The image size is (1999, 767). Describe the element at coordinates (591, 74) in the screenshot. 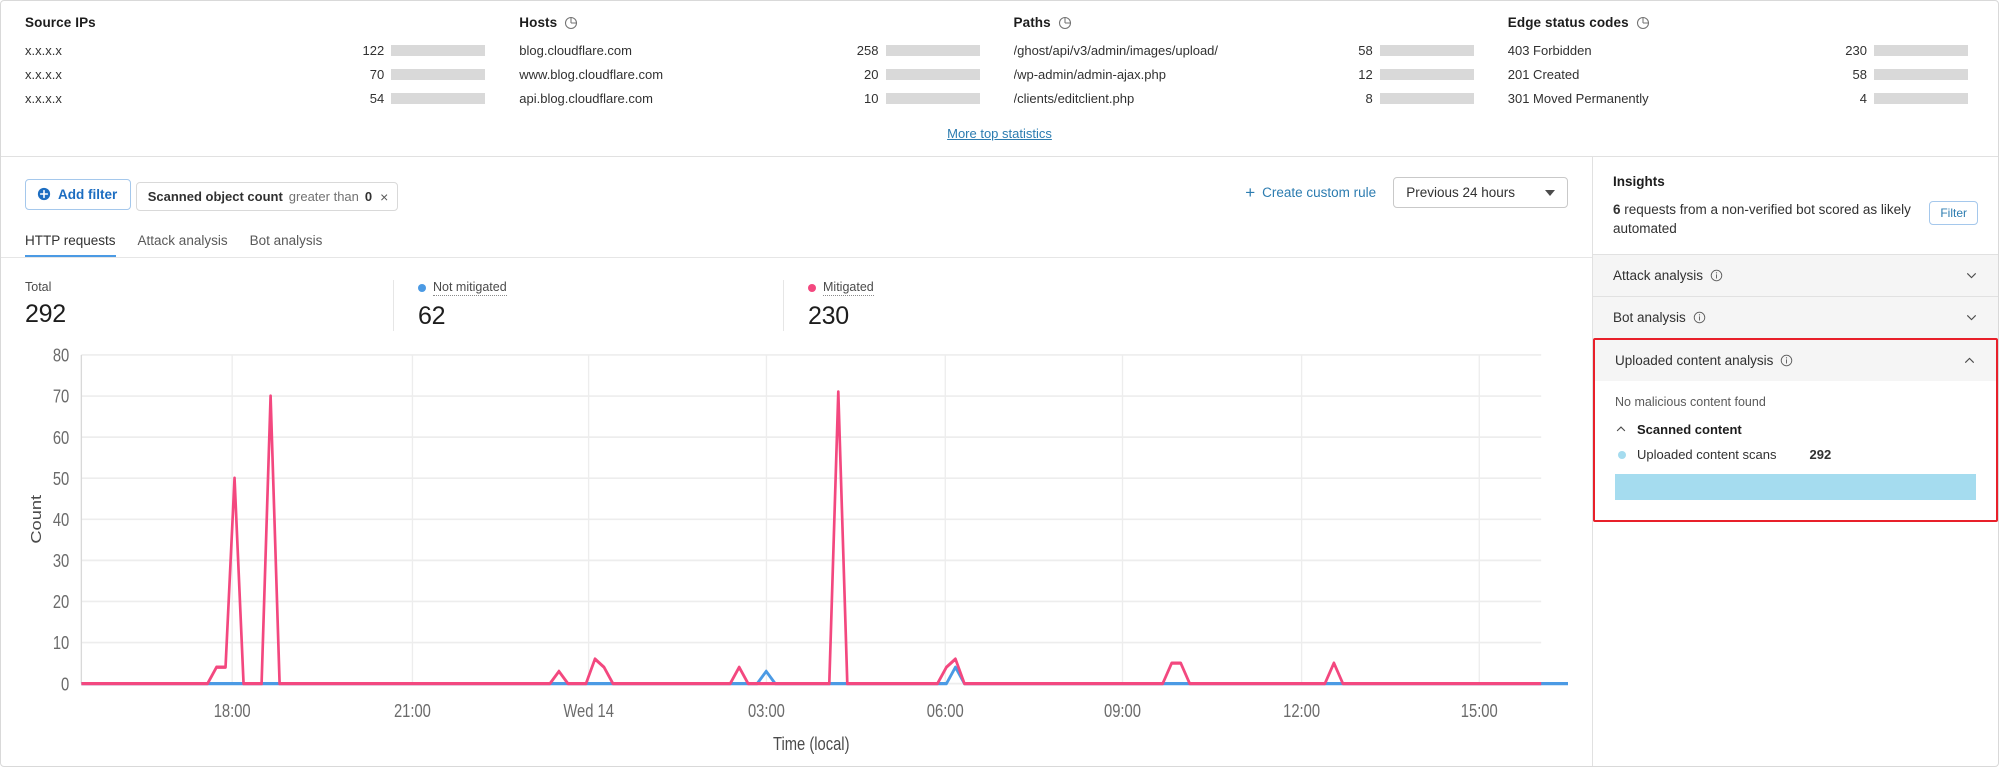

I see `stat-row-label: www.blog.cloudflare.com` at that location.